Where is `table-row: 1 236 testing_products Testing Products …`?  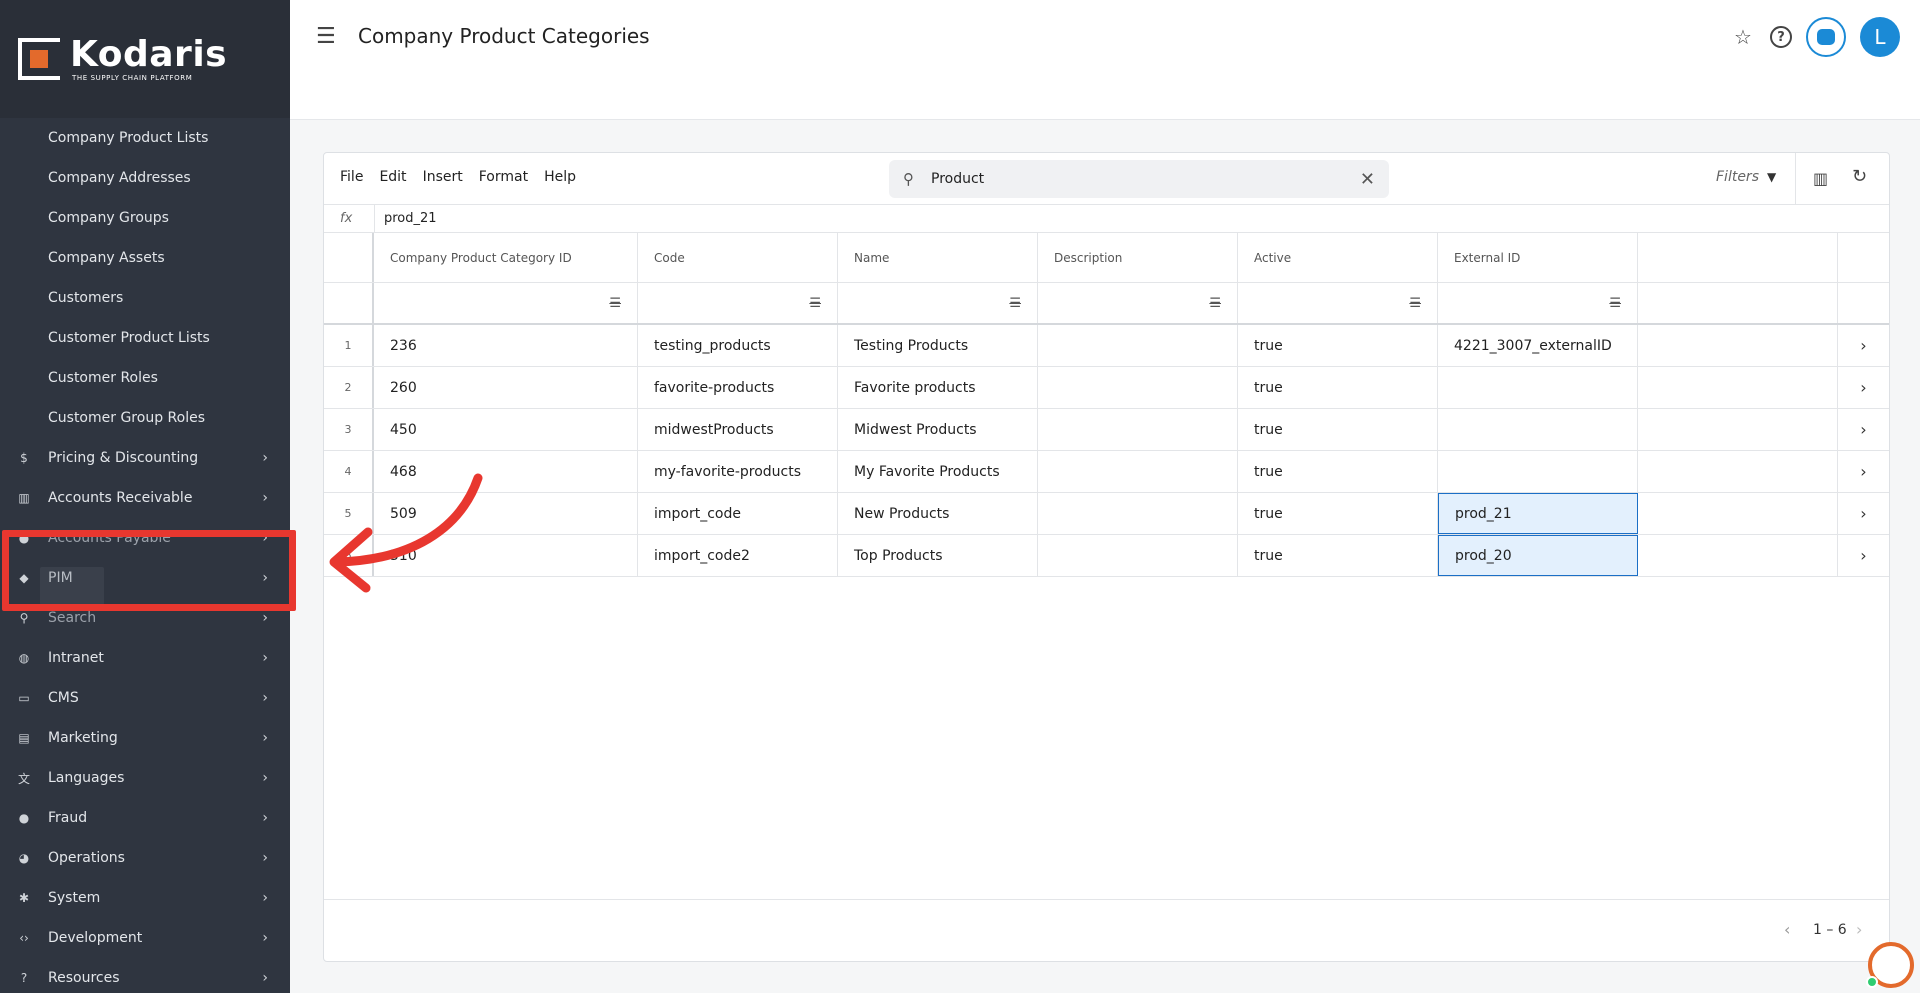 table-row: 1 236 testing_products Testing Products … is located at coordinates (1106, 346).